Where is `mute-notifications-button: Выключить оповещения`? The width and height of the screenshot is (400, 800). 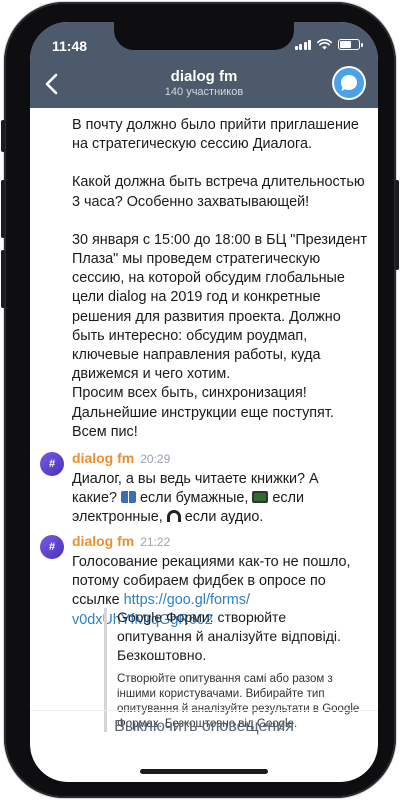 mute-notifications-button: Выключить оповещения is located at coordinates (204, 727).